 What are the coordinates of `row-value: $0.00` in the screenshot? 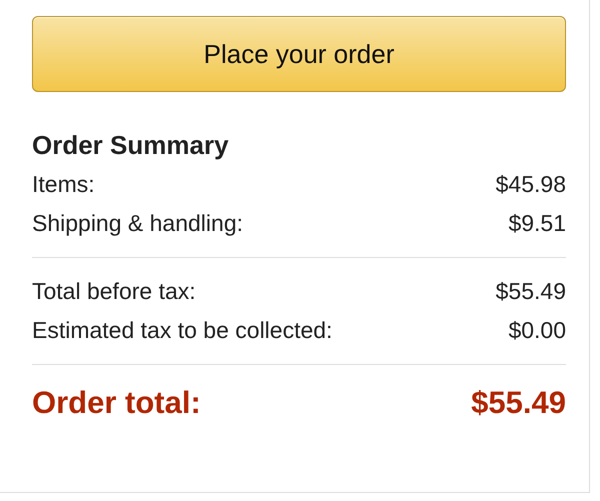 It's located at (537, 330).